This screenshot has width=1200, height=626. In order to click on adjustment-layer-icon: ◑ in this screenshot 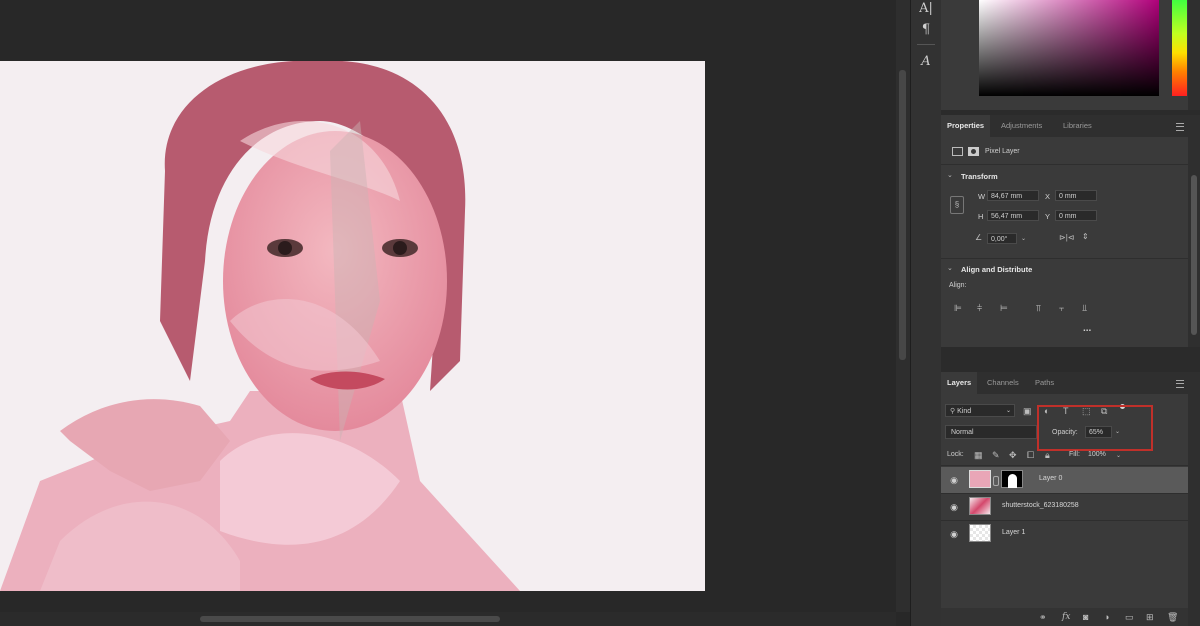, I will do `click(1106, 617)`.